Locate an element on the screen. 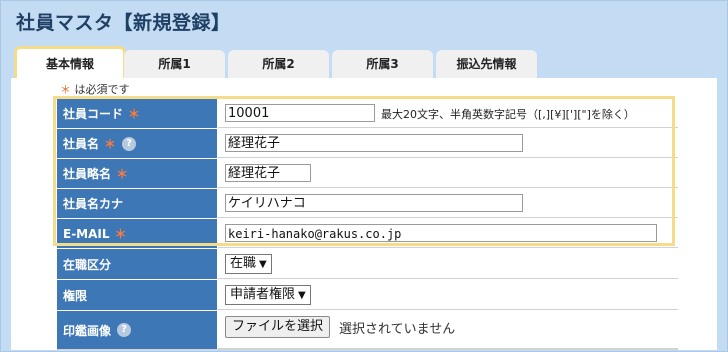 This screenshot has height=352, width=728. tab-affiliation-2: 所属2 is located at coordinates (278, 64).